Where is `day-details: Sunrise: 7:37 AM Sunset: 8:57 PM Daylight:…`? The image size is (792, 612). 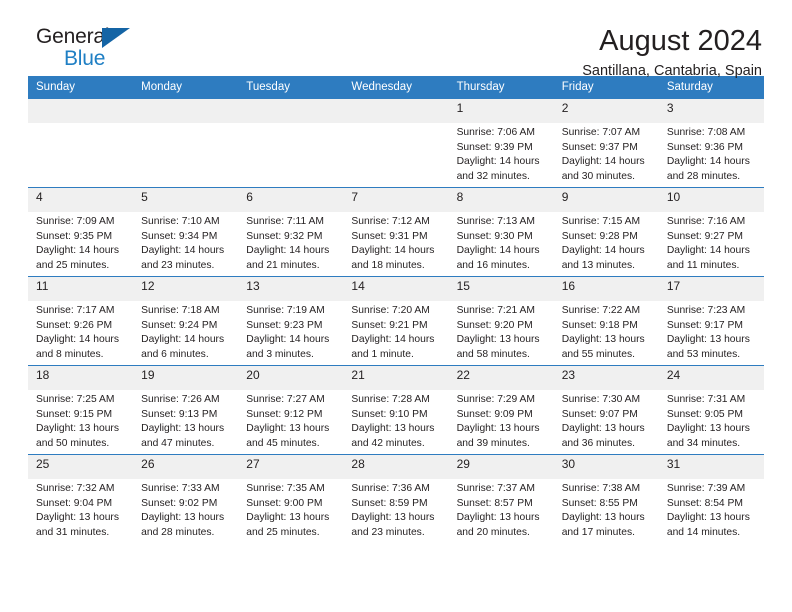 day-details: Sunrise: 7:37 AM Sunset: 8:57 PM Daylight:… is located at coordinates (501, 510).